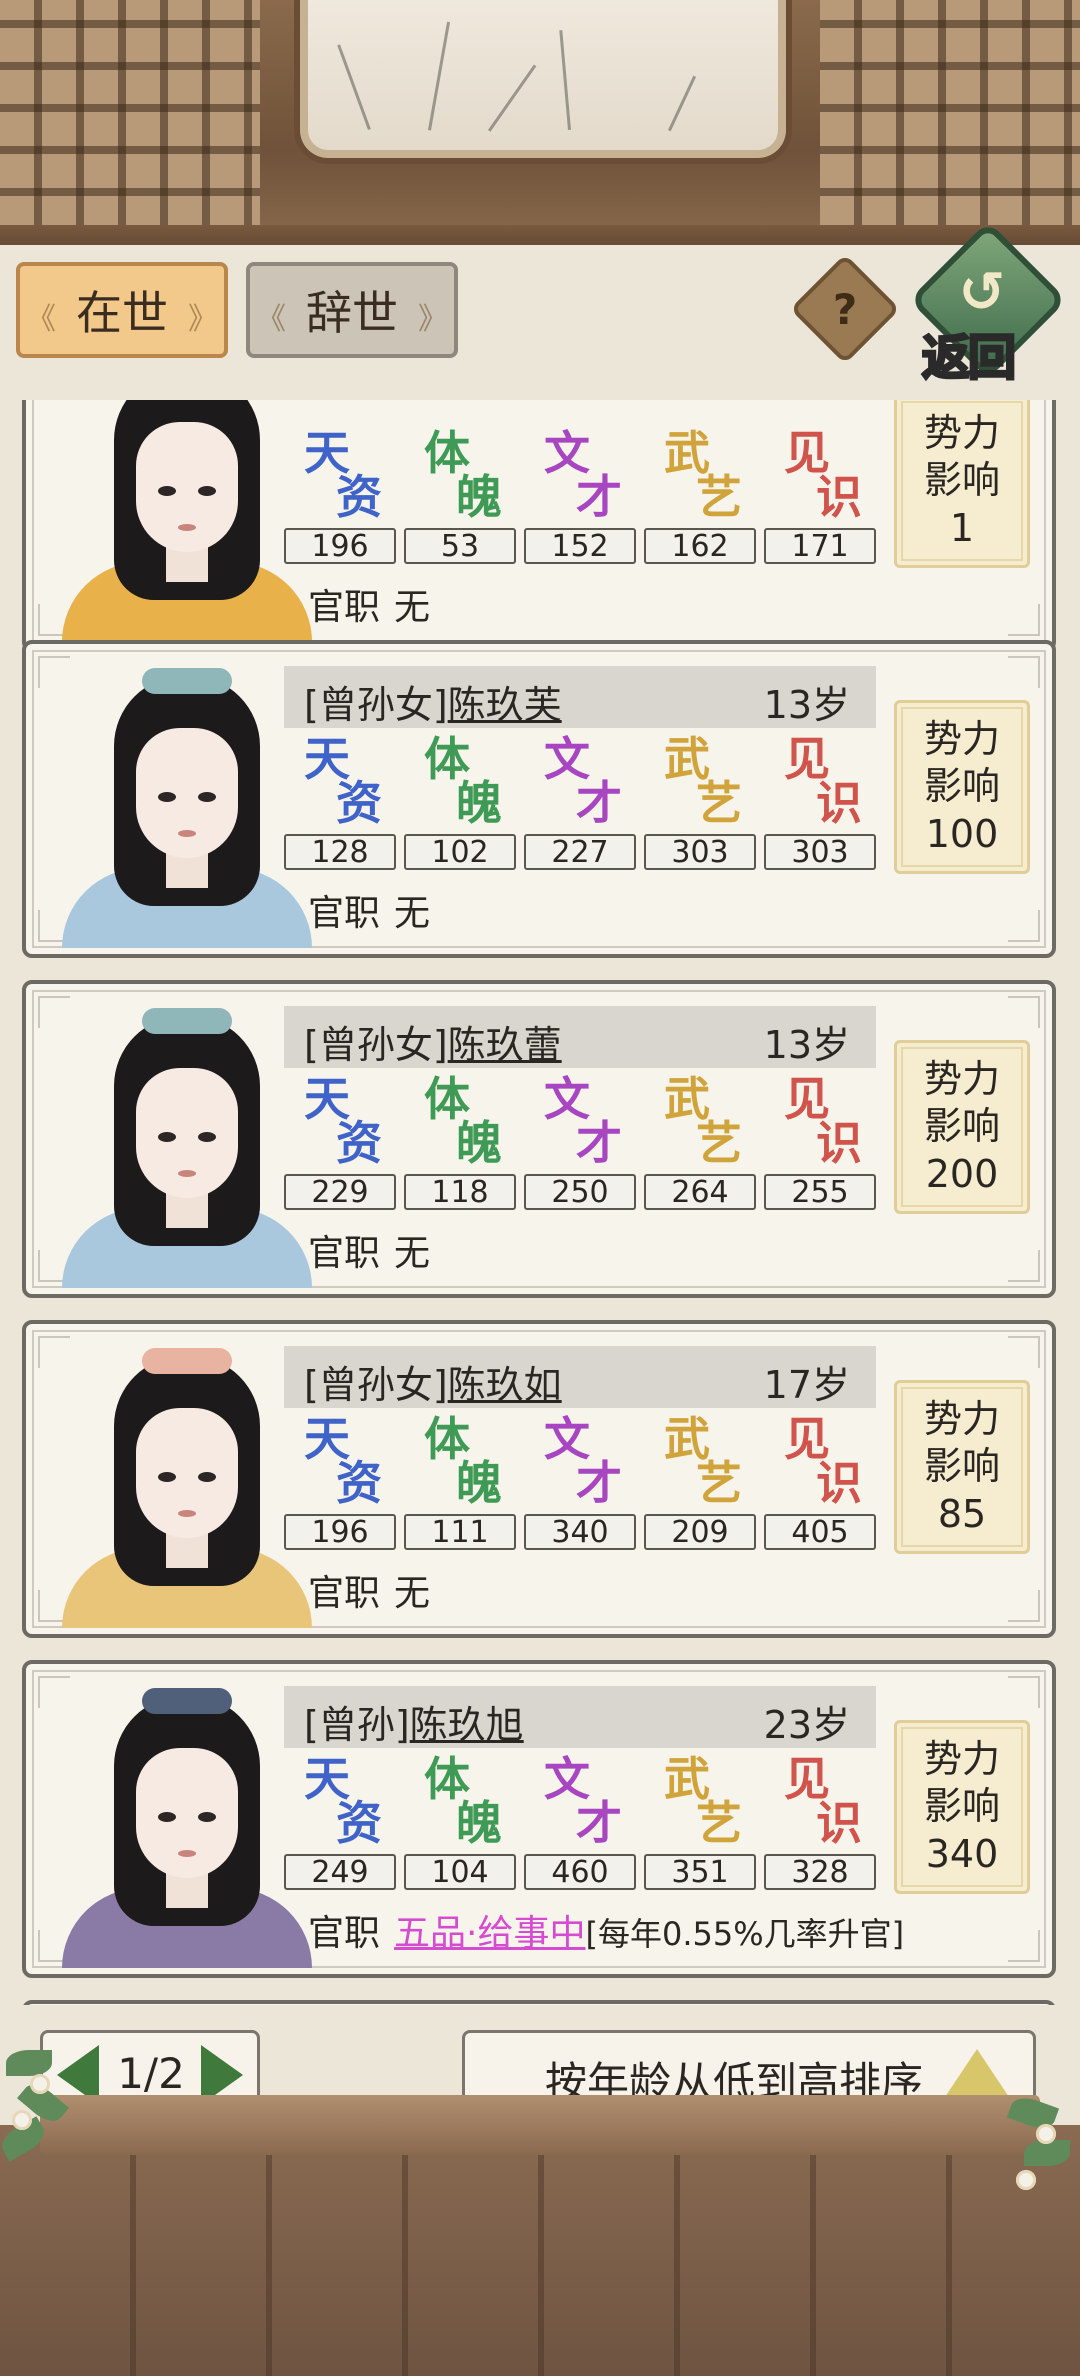  I want to click on member-name-link: 陈玖旭, so click(467, 1725).